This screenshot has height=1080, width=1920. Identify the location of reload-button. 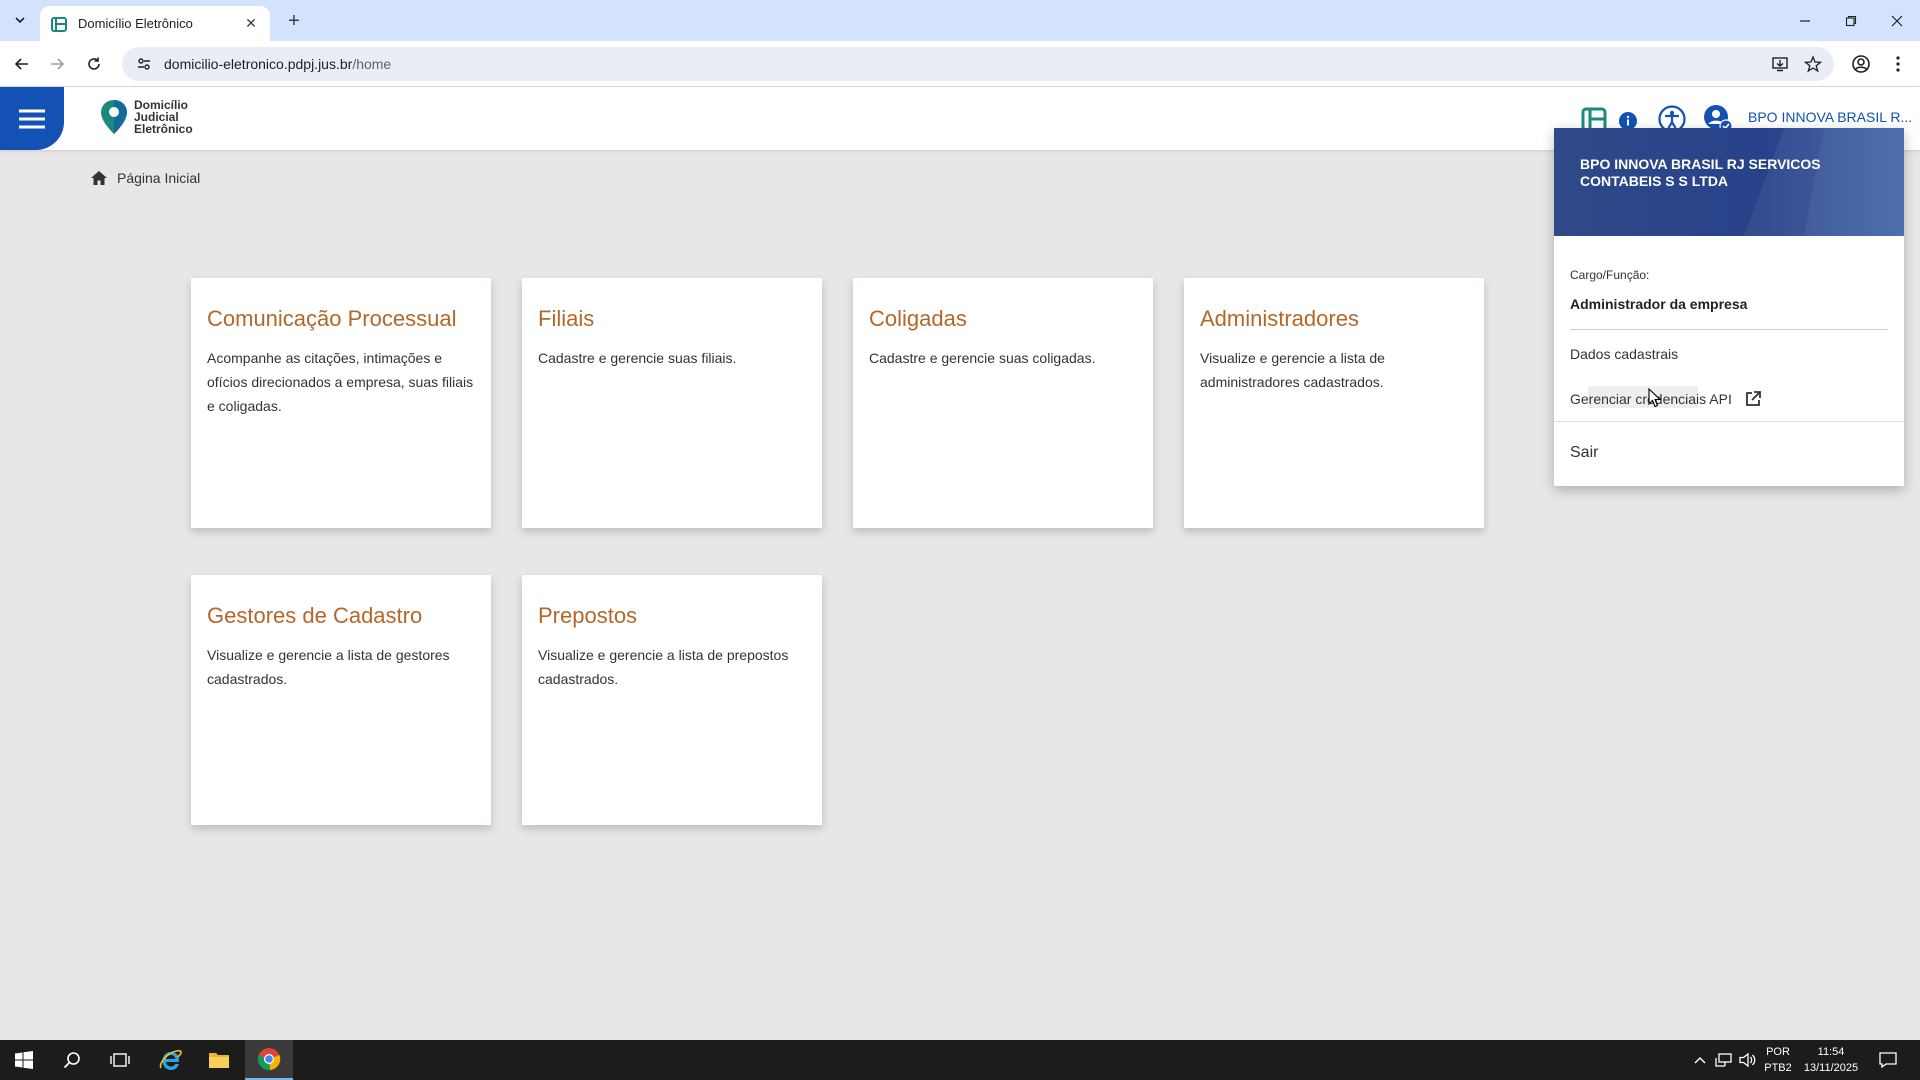
(94, 64).